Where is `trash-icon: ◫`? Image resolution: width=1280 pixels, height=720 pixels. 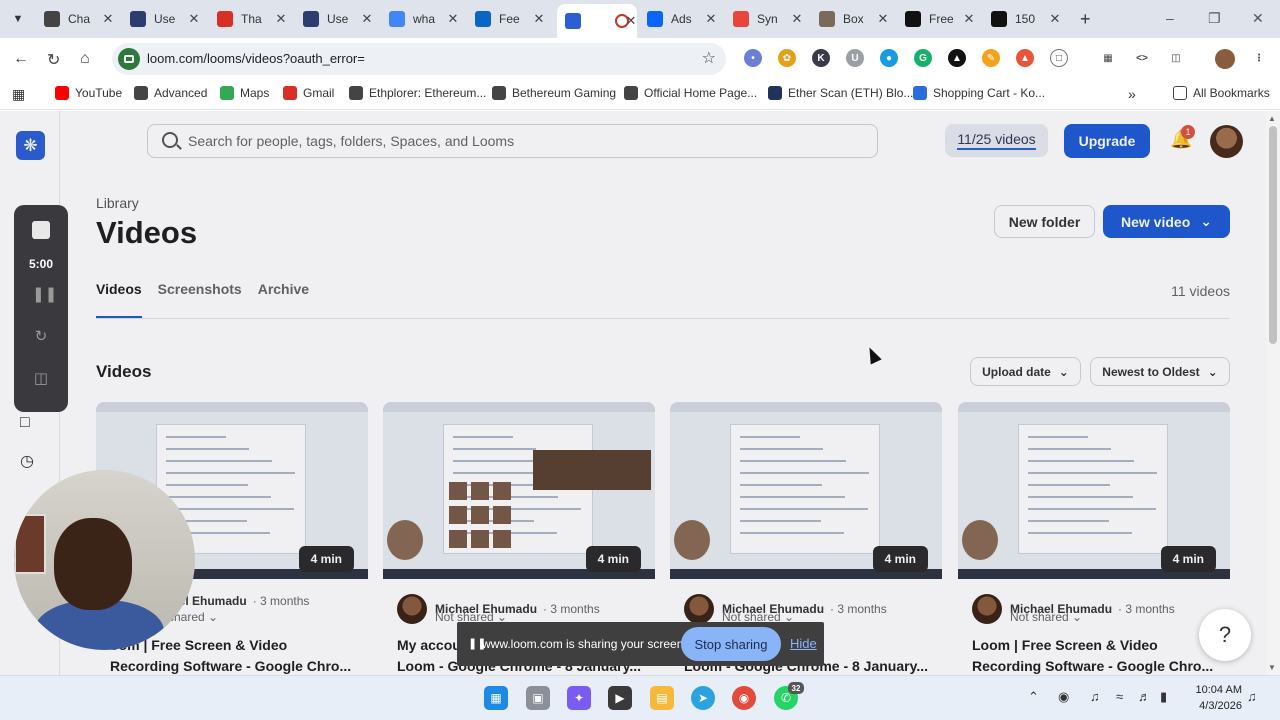
trash-icon: ◫ is located at coordinates (1176, 58).